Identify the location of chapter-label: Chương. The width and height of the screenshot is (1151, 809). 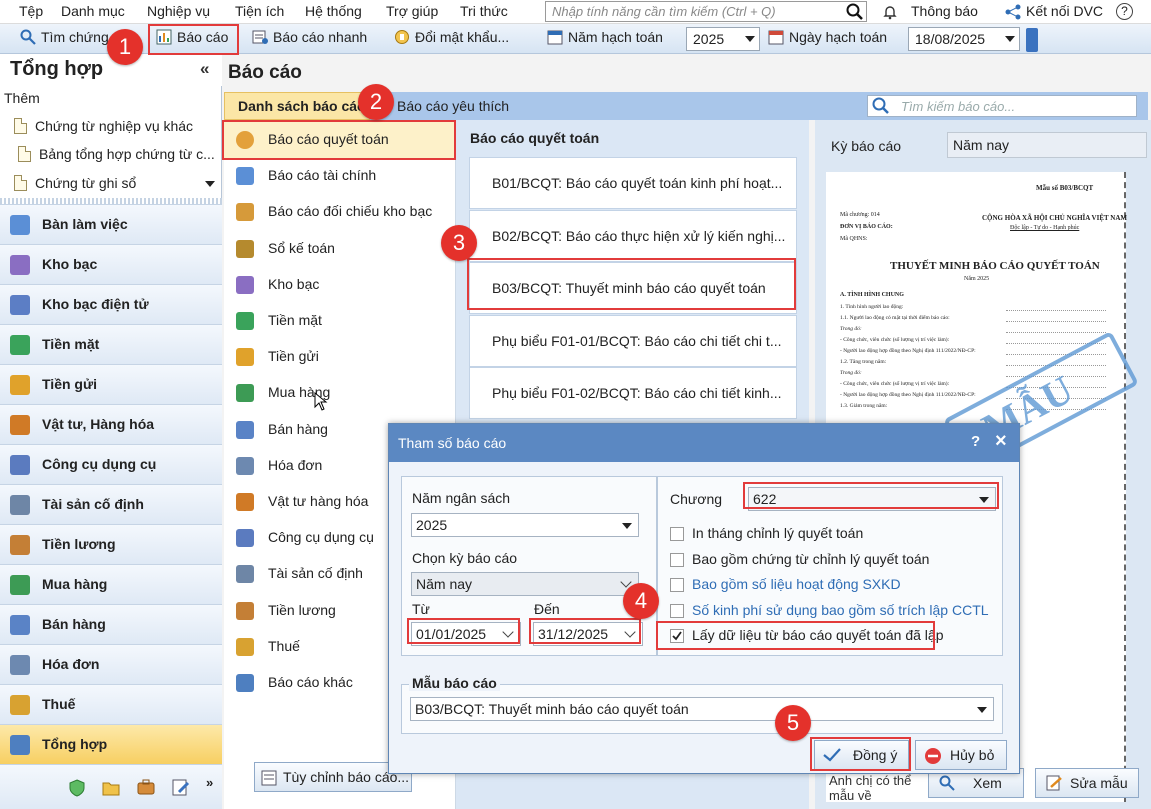
(696, 499).